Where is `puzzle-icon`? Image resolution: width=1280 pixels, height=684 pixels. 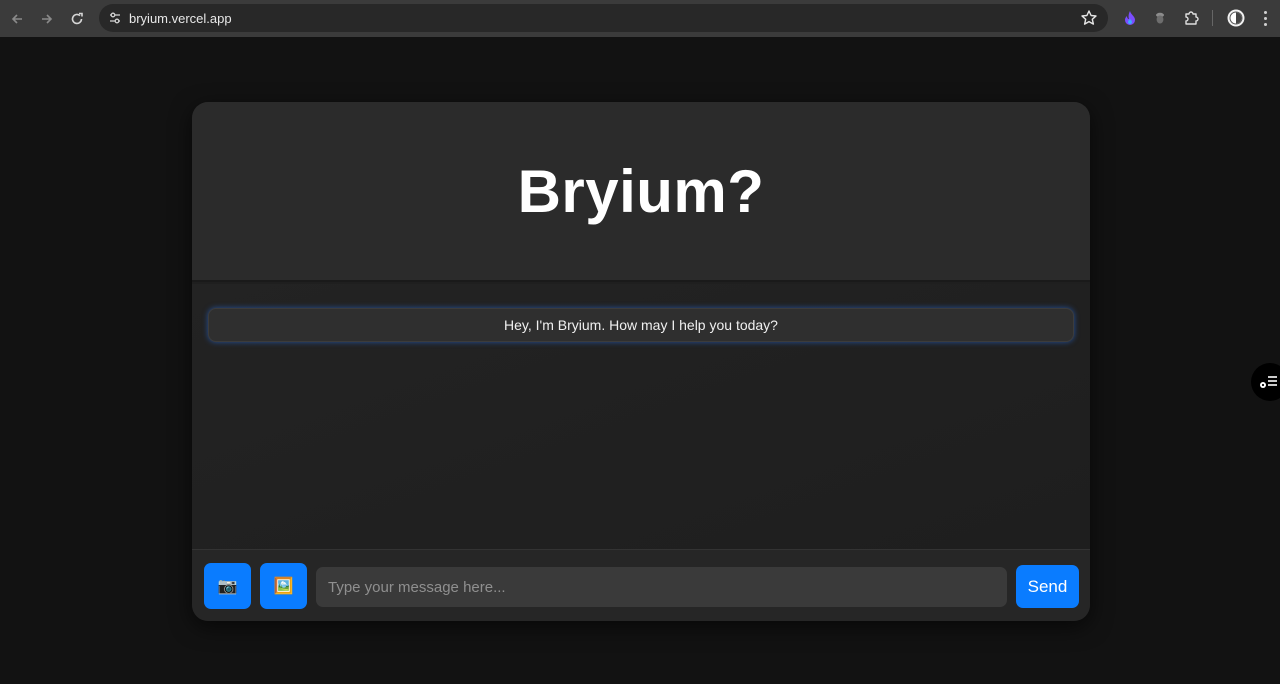 puzzle-icon is located at coordinates (1191, 18).